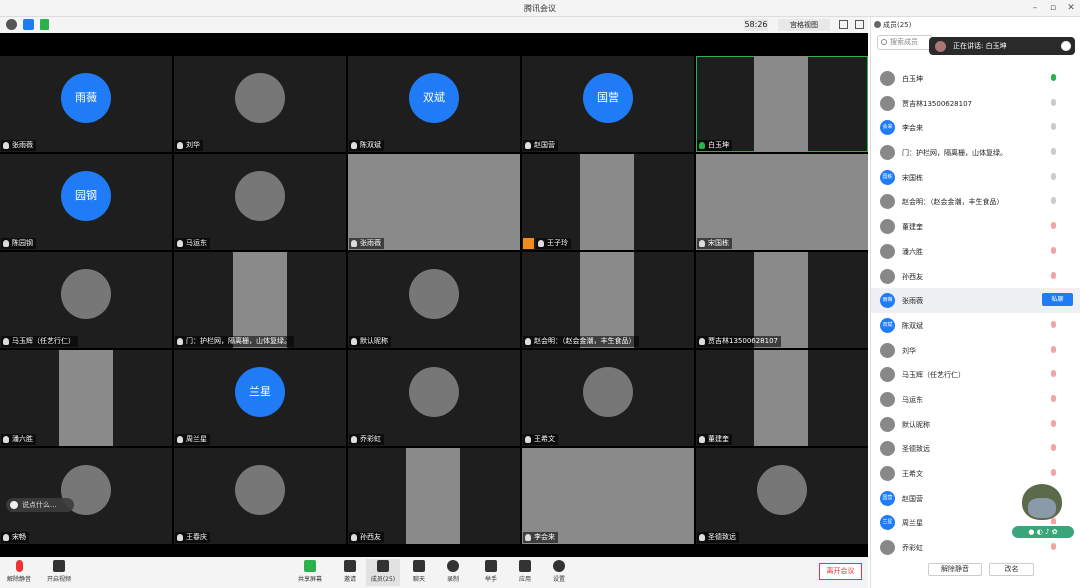 This screenshot has height=588, width=1080. I want to click on video-tile: 王春庆, so click(260, 496).